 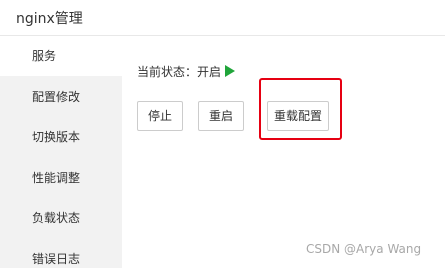 What do you see at coordinates (61, 218) in the screenshot?
I see `sidebar-item-load-status: 负载状态` at bounding box center [61, 218].